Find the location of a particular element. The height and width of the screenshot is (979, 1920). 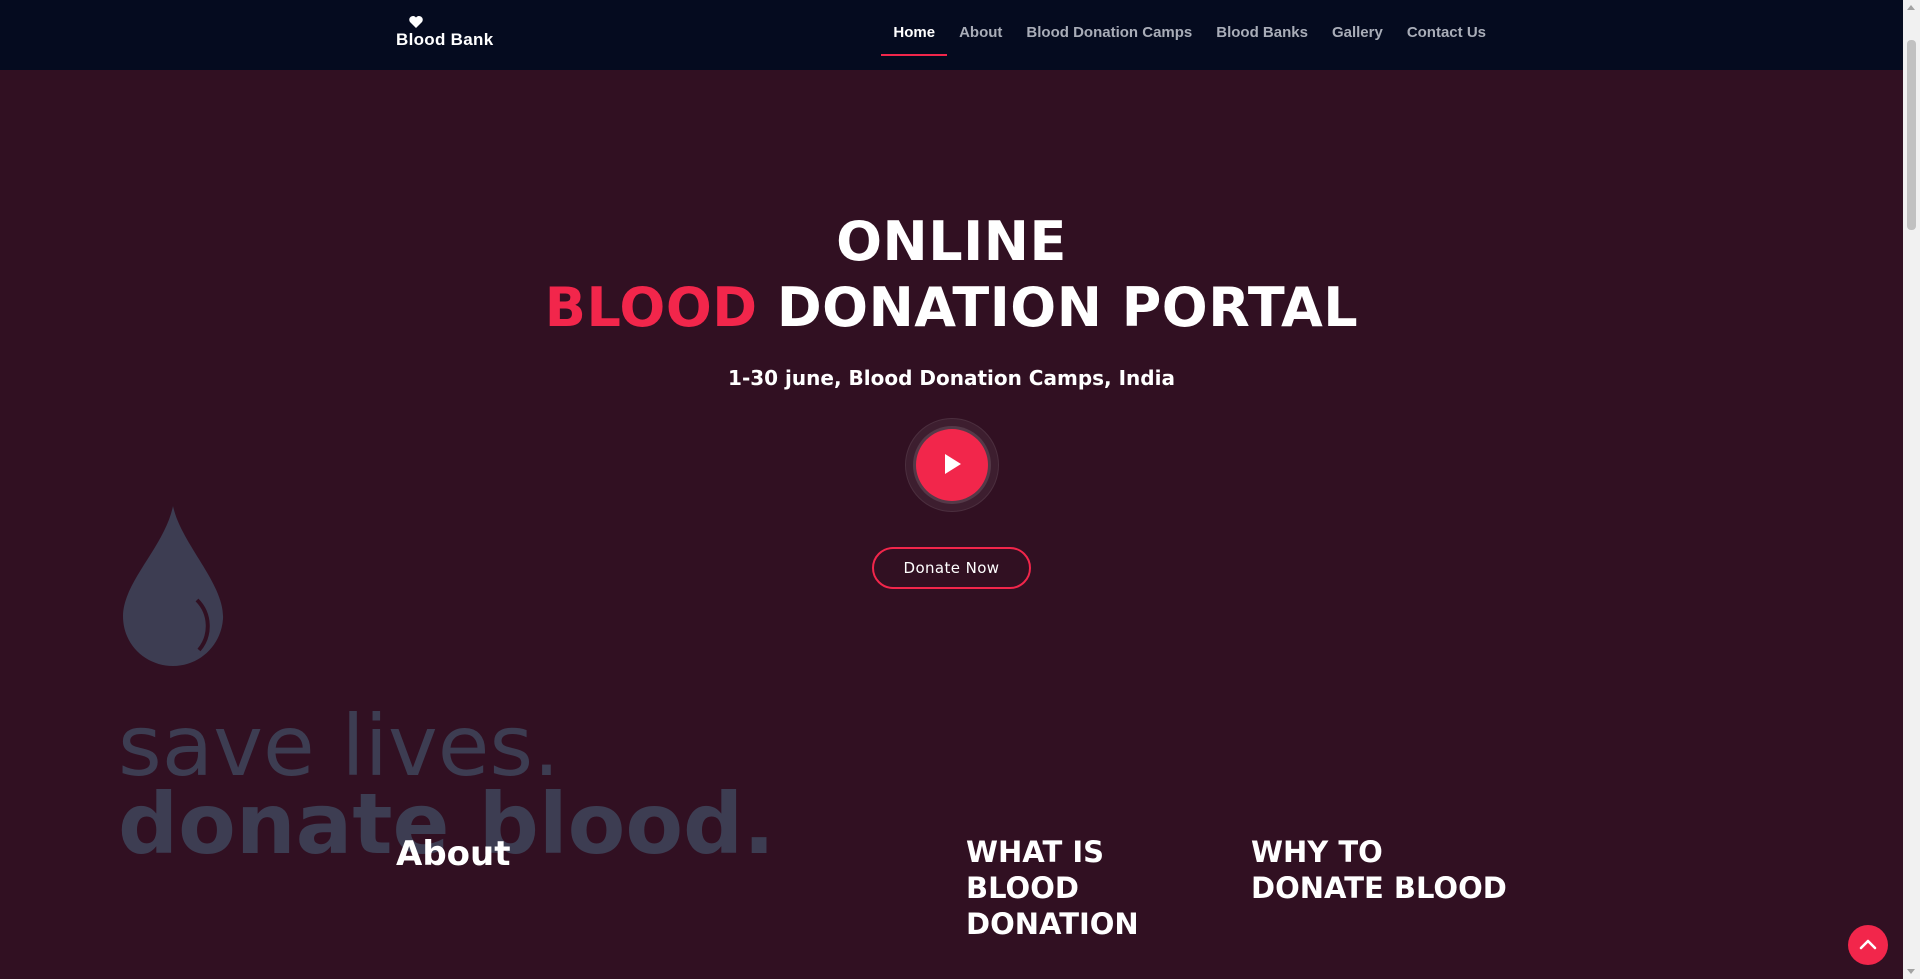

why-to-donate-blood-heading: WHY TO DONATE BLOOD is located at coordinates (1379, 870).